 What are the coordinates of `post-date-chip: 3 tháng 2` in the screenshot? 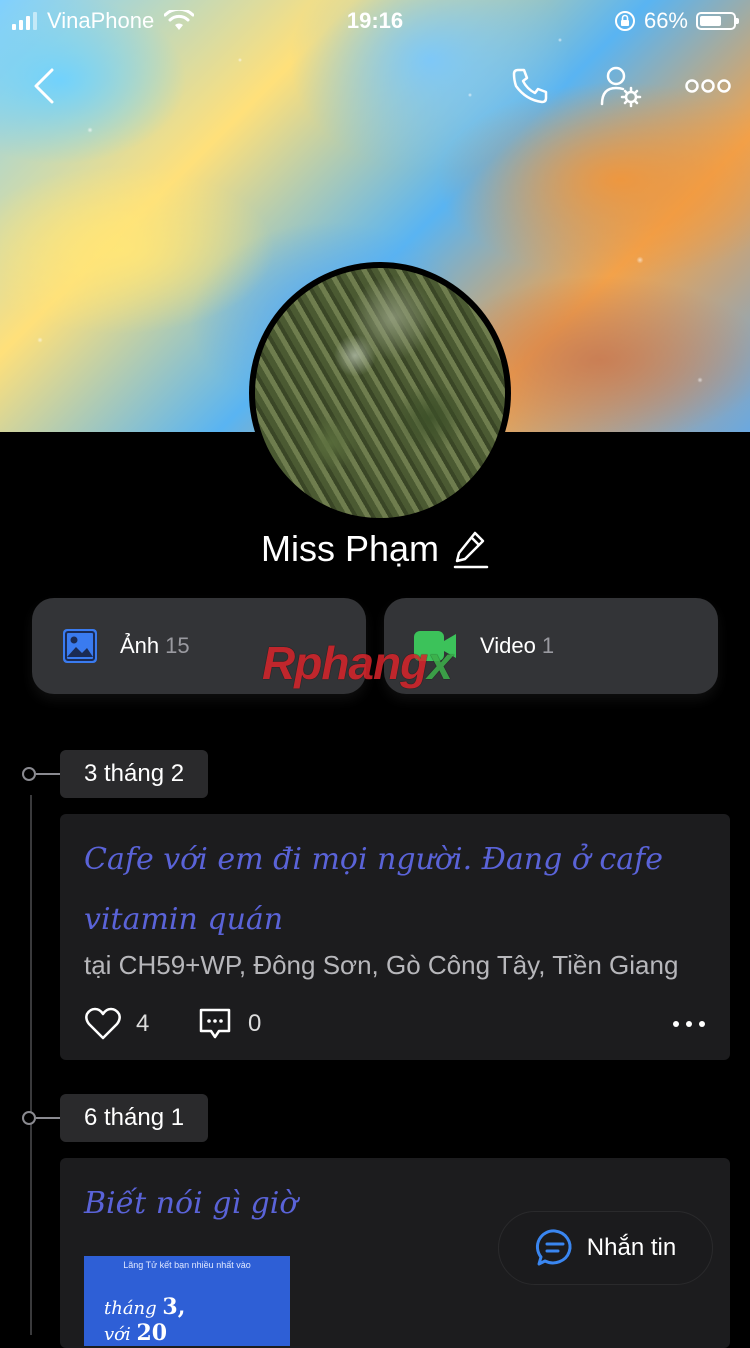 It's located at (134, 774).